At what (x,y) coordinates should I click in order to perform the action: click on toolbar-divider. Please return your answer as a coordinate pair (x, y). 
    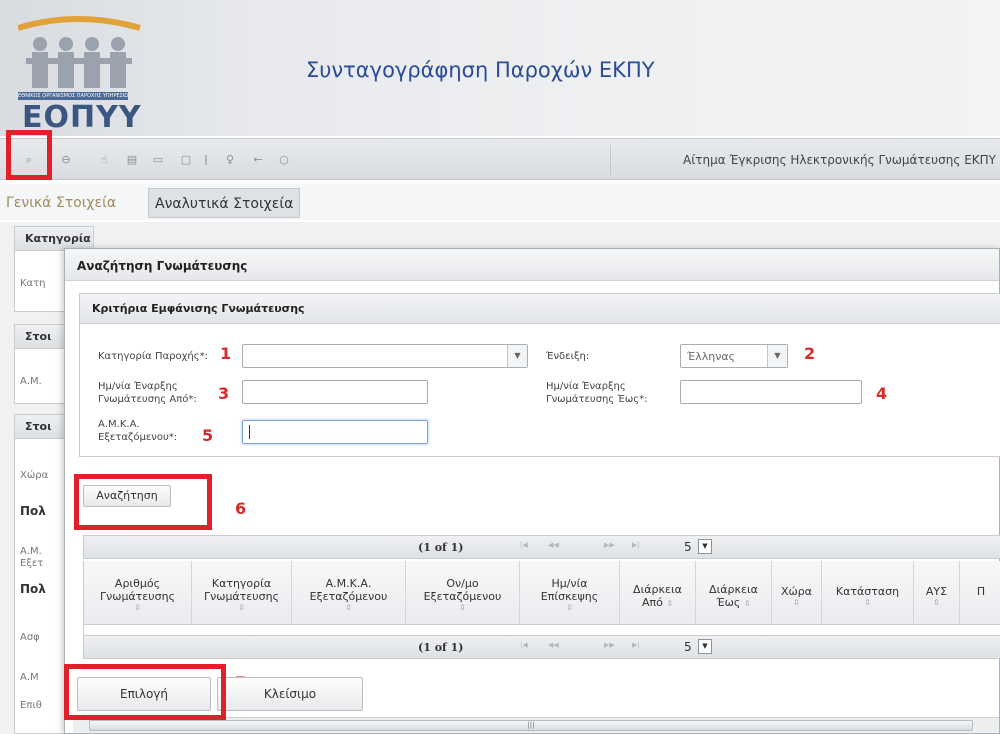
    Looking at the image, I should click on (610, 160).